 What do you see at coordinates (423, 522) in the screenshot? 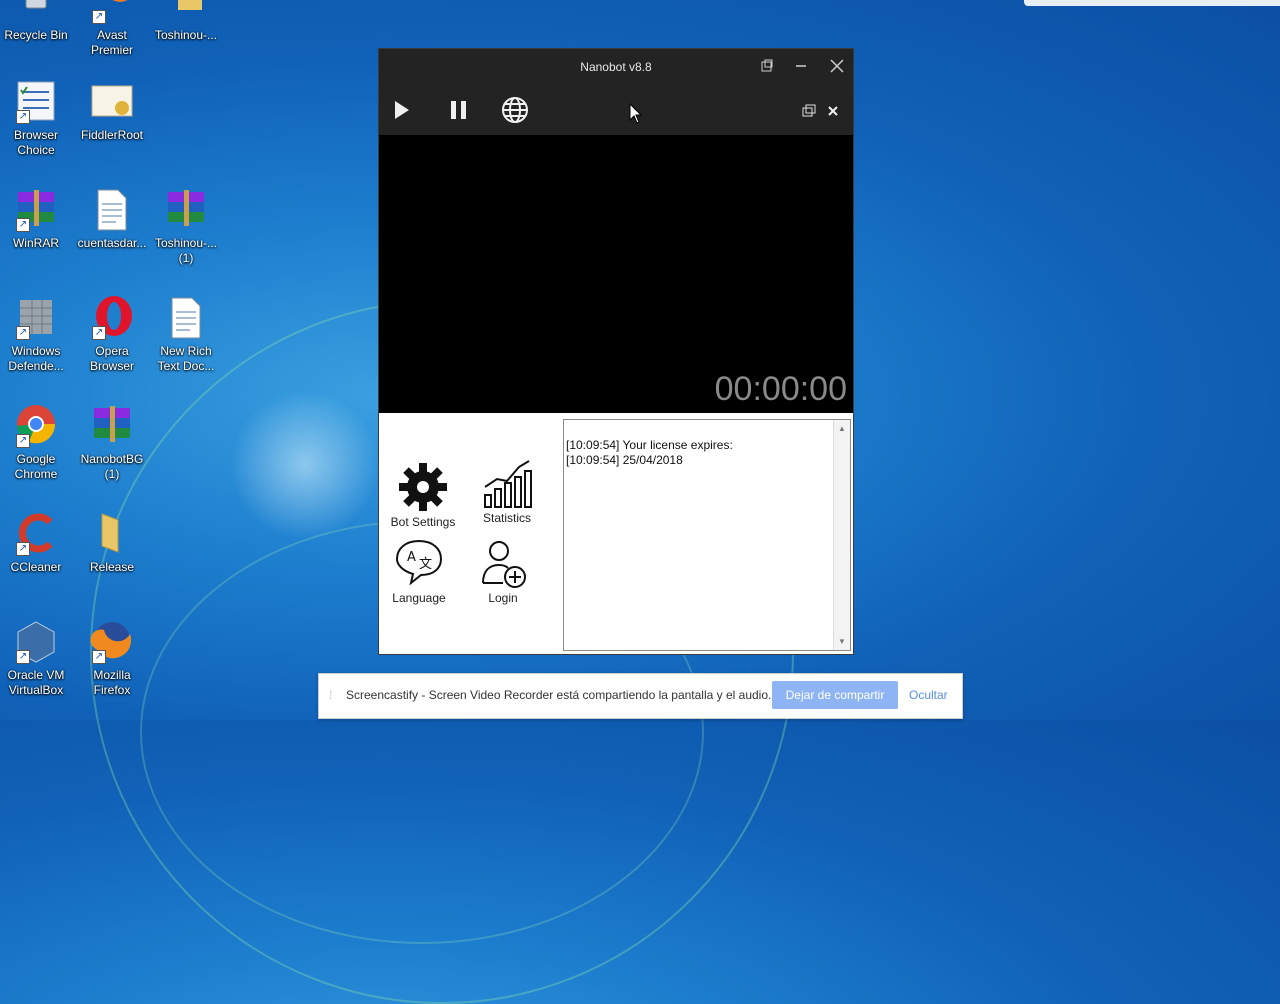
I see `tile-label: Bot Settings` at bounding box center [423, 522].